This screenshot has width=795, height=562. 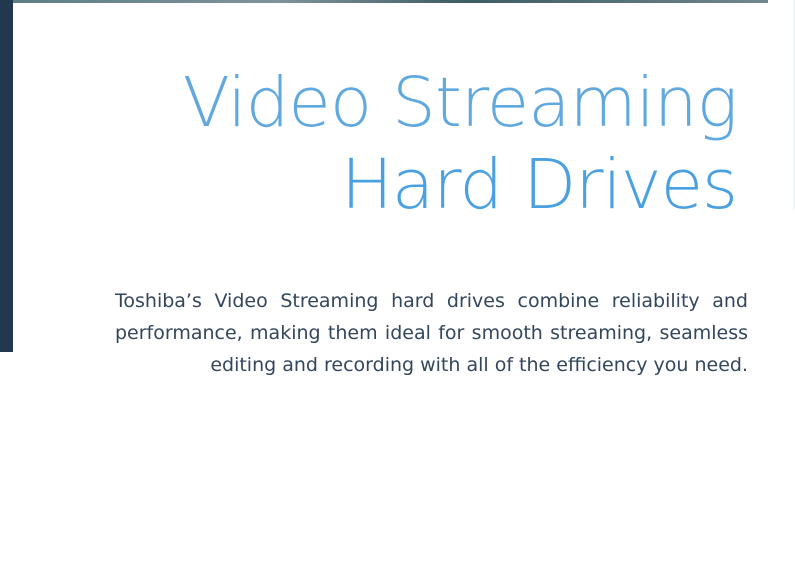 What do you see at coordinates (6, 176) in the screenshot?
I see `left-accent-bar` at bounding box center [6, 176].